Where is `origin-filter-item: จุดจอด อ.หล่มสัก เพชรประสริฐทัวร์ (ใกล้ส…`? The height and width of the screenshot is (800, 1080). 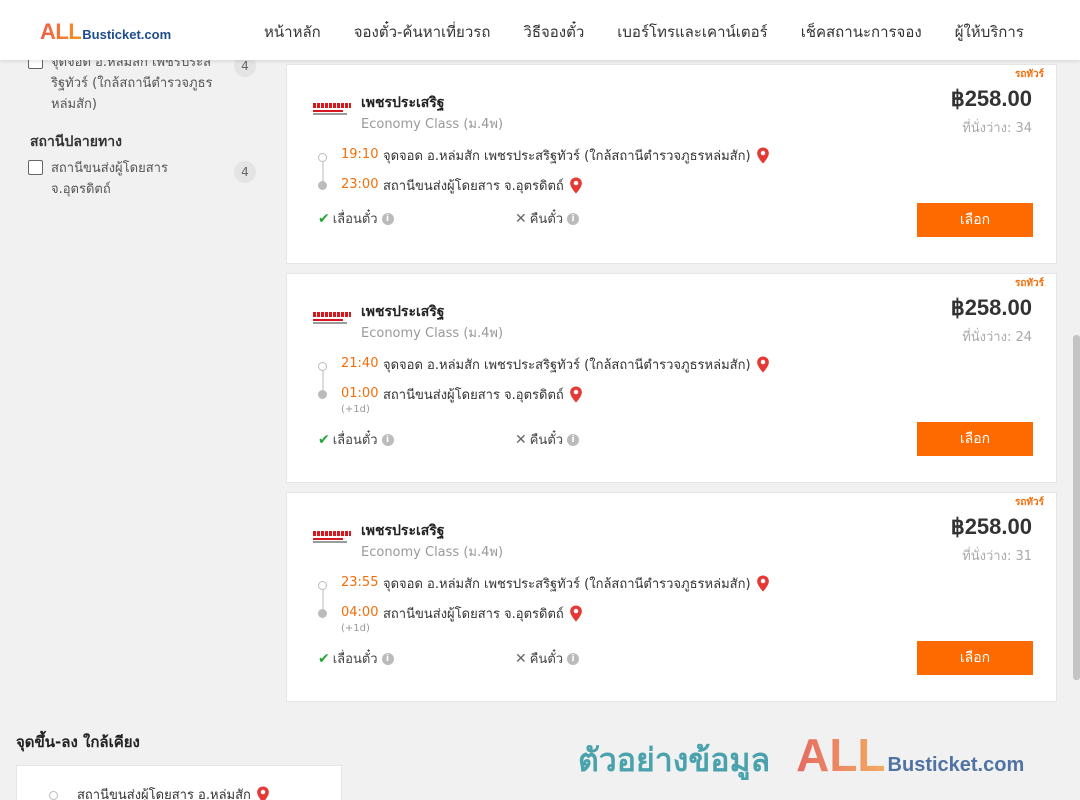
origin-filter-item: จุดจอด อ.หล่มสัก เพชรประสริฐทัวร์ (ใกล้ส… is located at coordinates (142, 83).